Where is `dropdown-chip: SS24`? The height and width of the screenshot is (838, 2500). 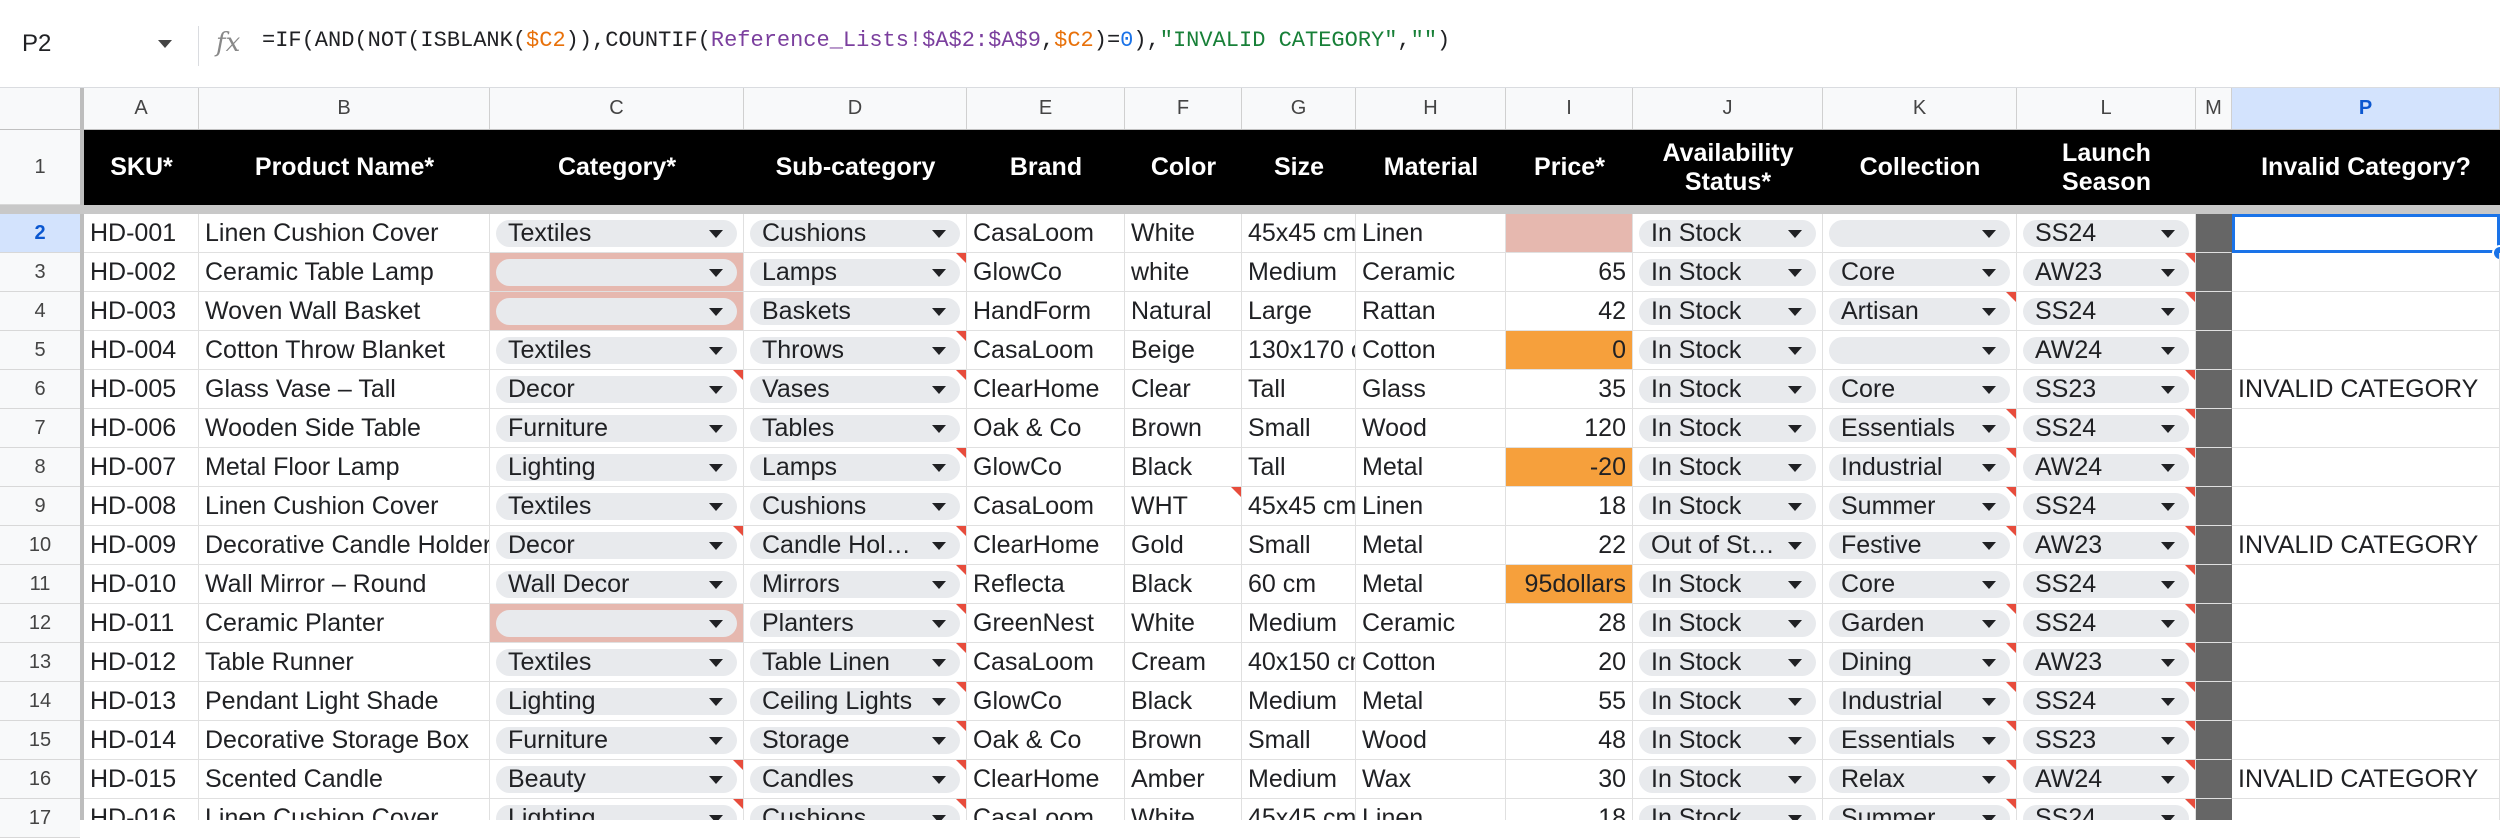 dropdown-chip: SS24 is located at coordinates (2106, 233).